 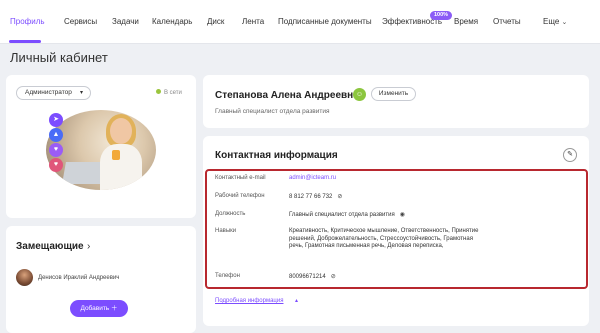 What do you see at coordinates (272, 111) in the screenshot?
I see `position-title: Главный специалист отдела развития` at bounding box center [272, 111].